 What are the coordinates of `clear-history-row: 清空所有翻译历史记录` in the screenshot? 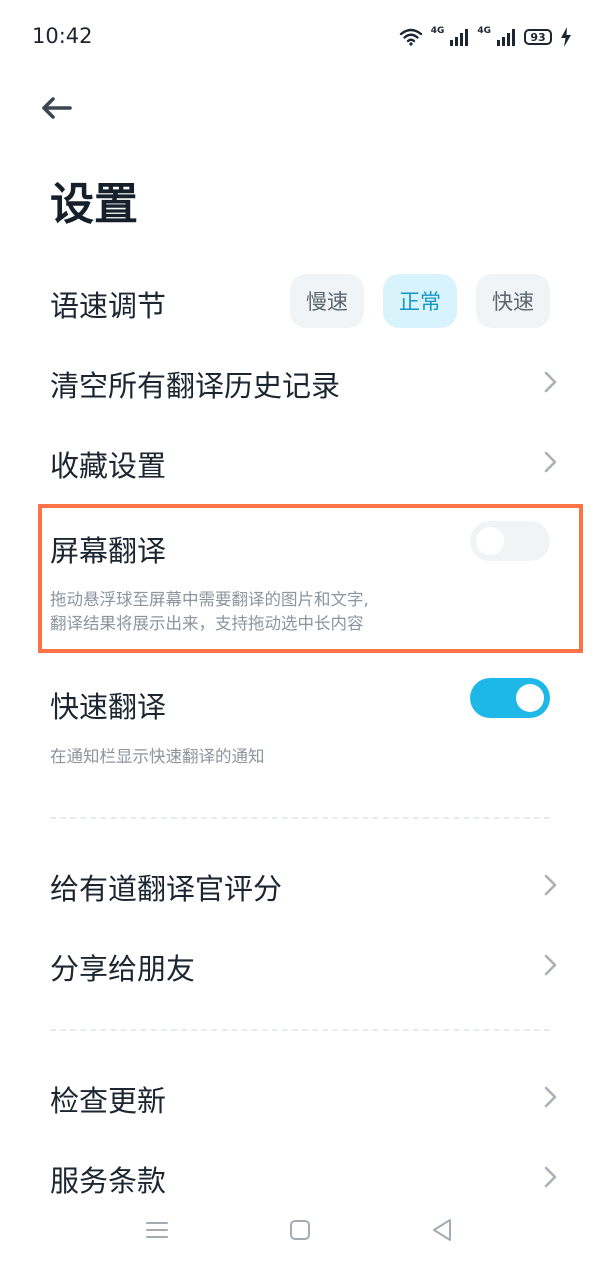 It's located at (300, 382).